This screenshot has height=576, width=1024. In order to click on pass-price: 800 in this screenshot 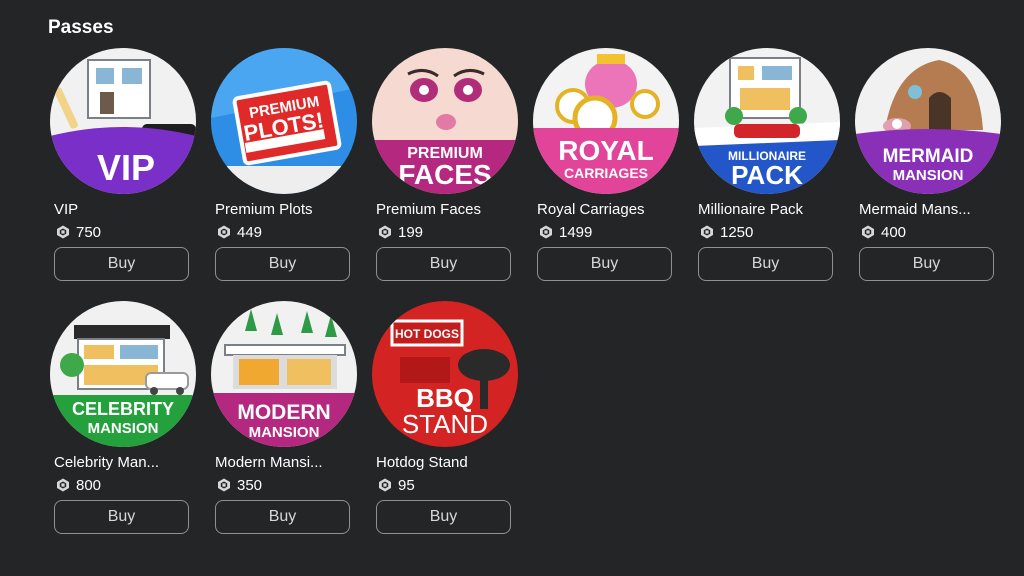, I will do `click(89, 485)`.